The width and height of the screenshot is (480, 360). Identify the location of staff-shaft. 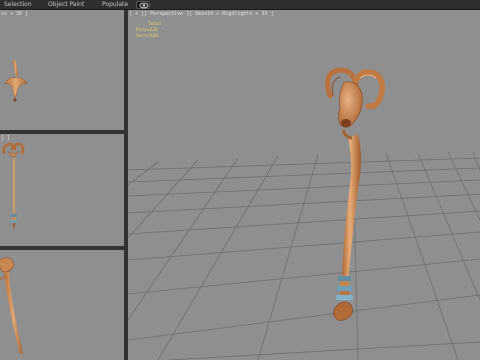
(351, 217).